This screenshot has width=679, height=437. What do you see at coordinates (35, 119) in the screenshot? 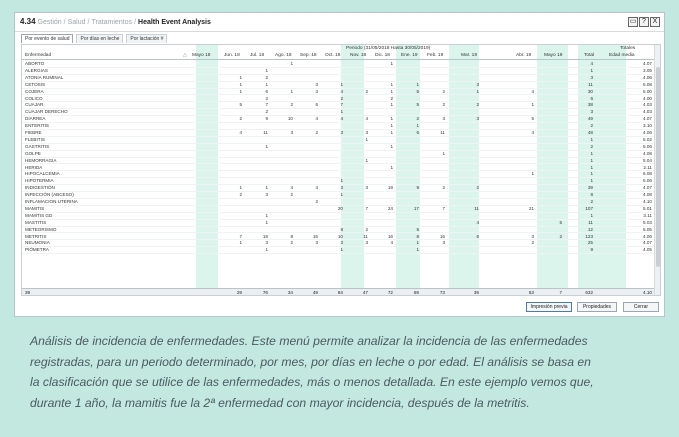
I see `disease-name: DIARREA` at bounding box center [35, 119].